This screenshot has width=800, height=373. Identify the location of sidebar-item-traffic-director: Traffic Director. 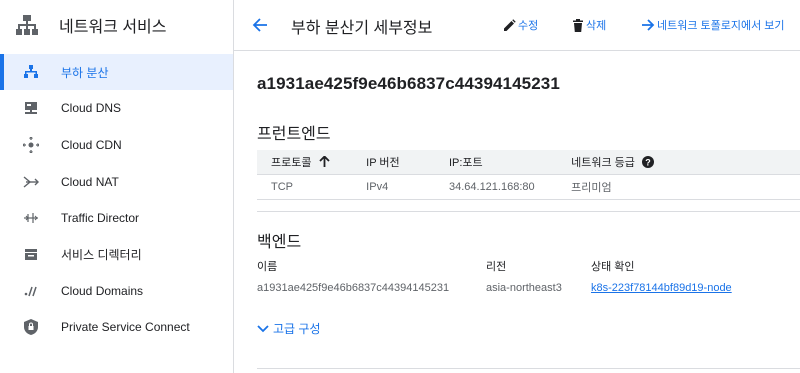
(116, 218).